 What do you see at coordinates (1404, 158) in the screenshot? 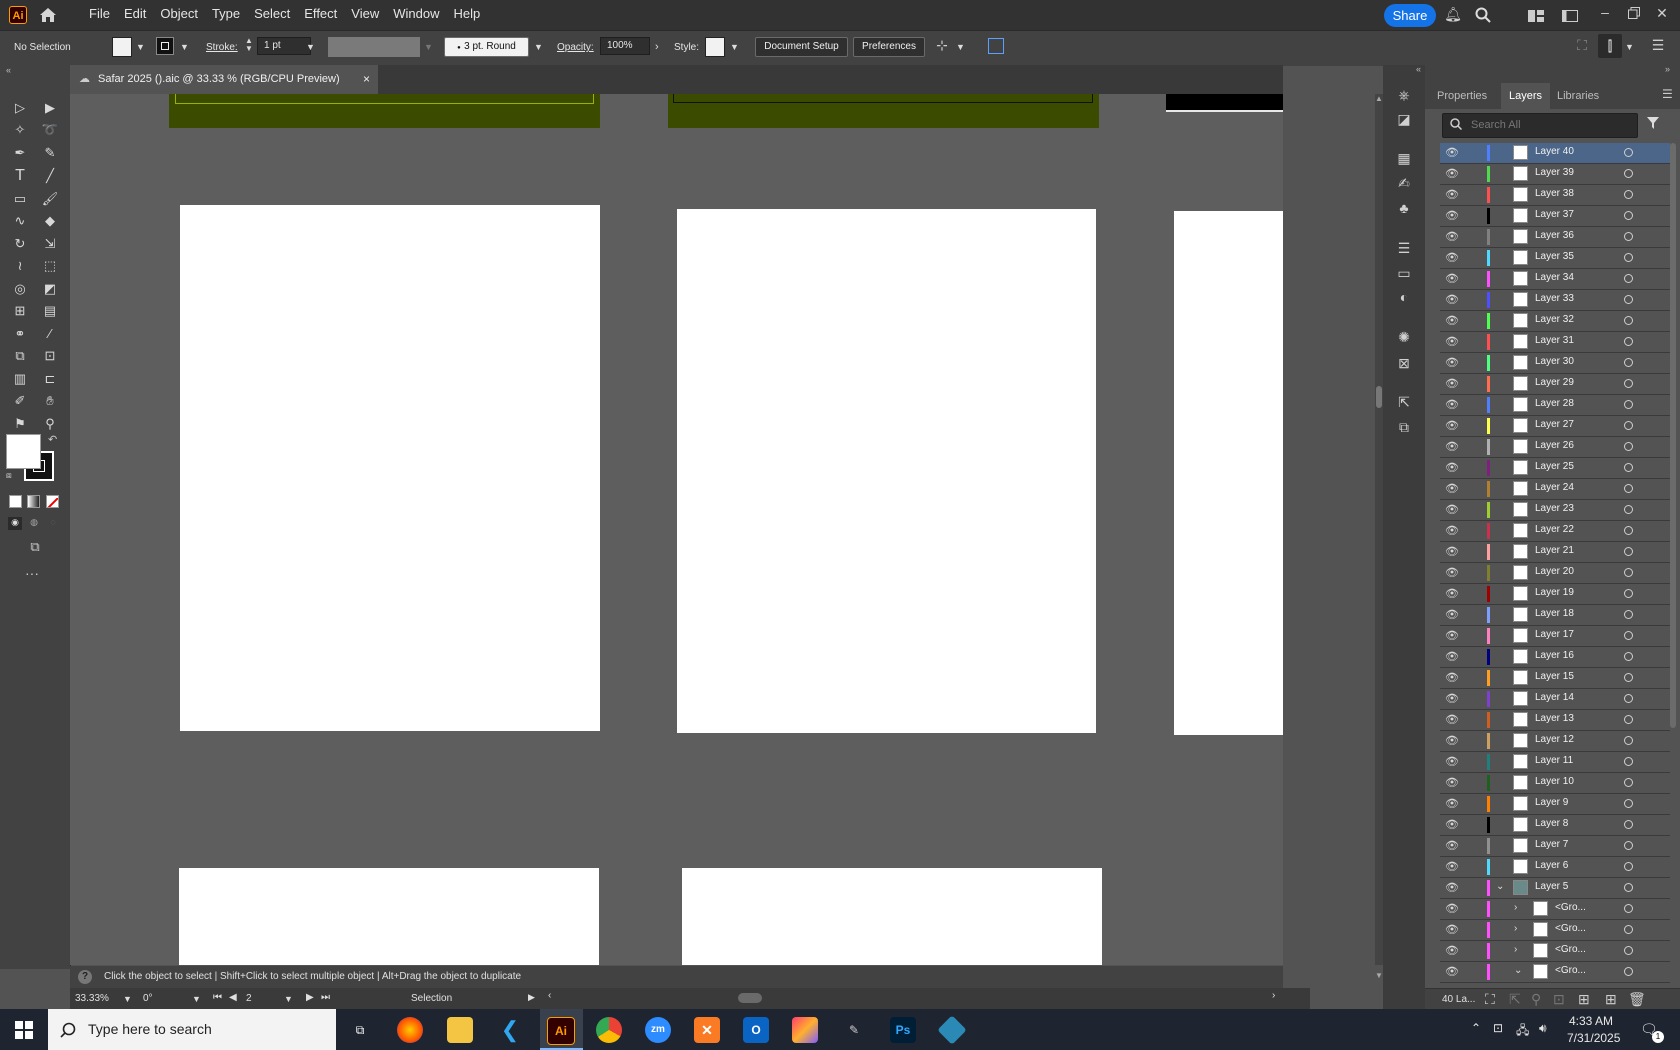
I see `swatches-icon: ▦` at bounding box center [1404, 158].